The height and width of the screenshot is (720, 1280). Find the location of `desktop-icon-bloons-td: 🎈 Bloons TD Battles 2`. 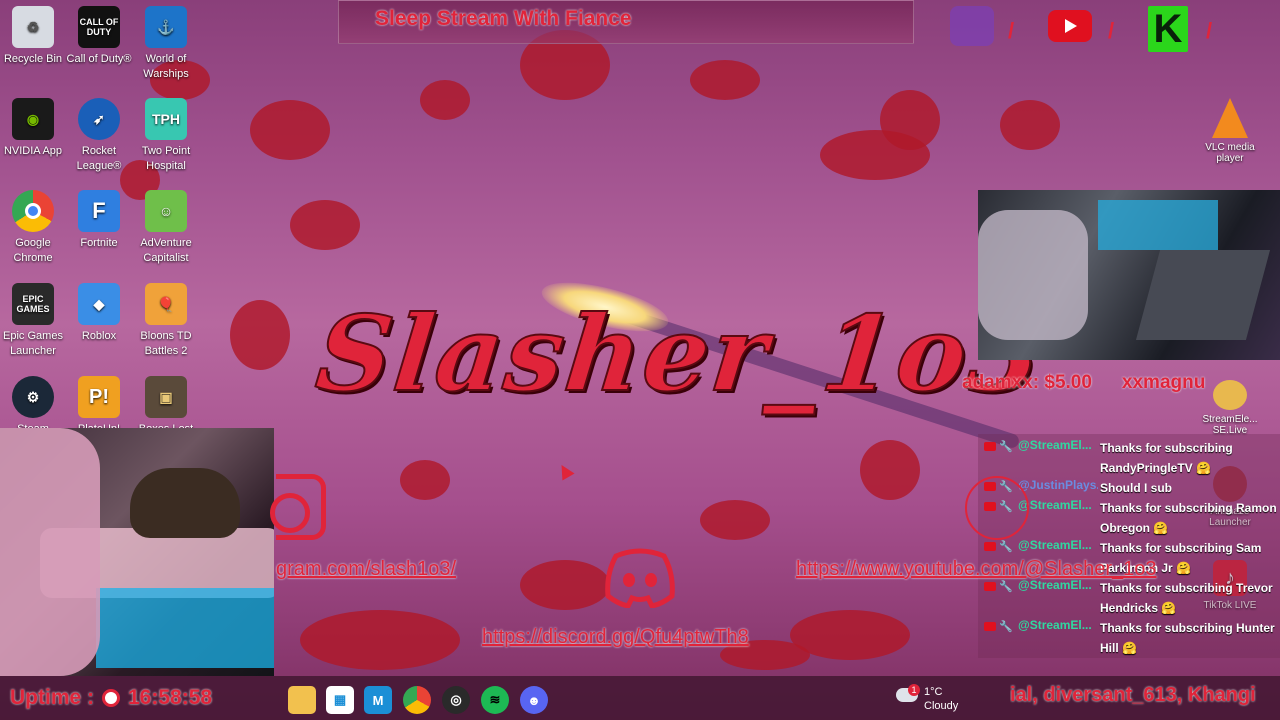

desktop-icon-bloons-td: 🎈 Bloons TD Battles 2 is located at coordinates (166, 321).